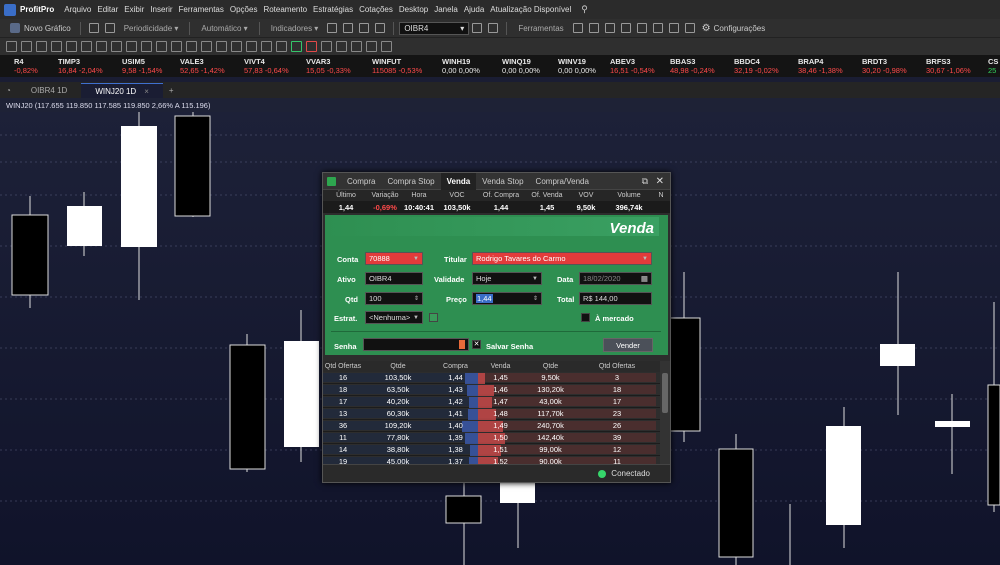 The image size is (1000, 565). I want to click on vender-button: Vender, so click(628, 345).